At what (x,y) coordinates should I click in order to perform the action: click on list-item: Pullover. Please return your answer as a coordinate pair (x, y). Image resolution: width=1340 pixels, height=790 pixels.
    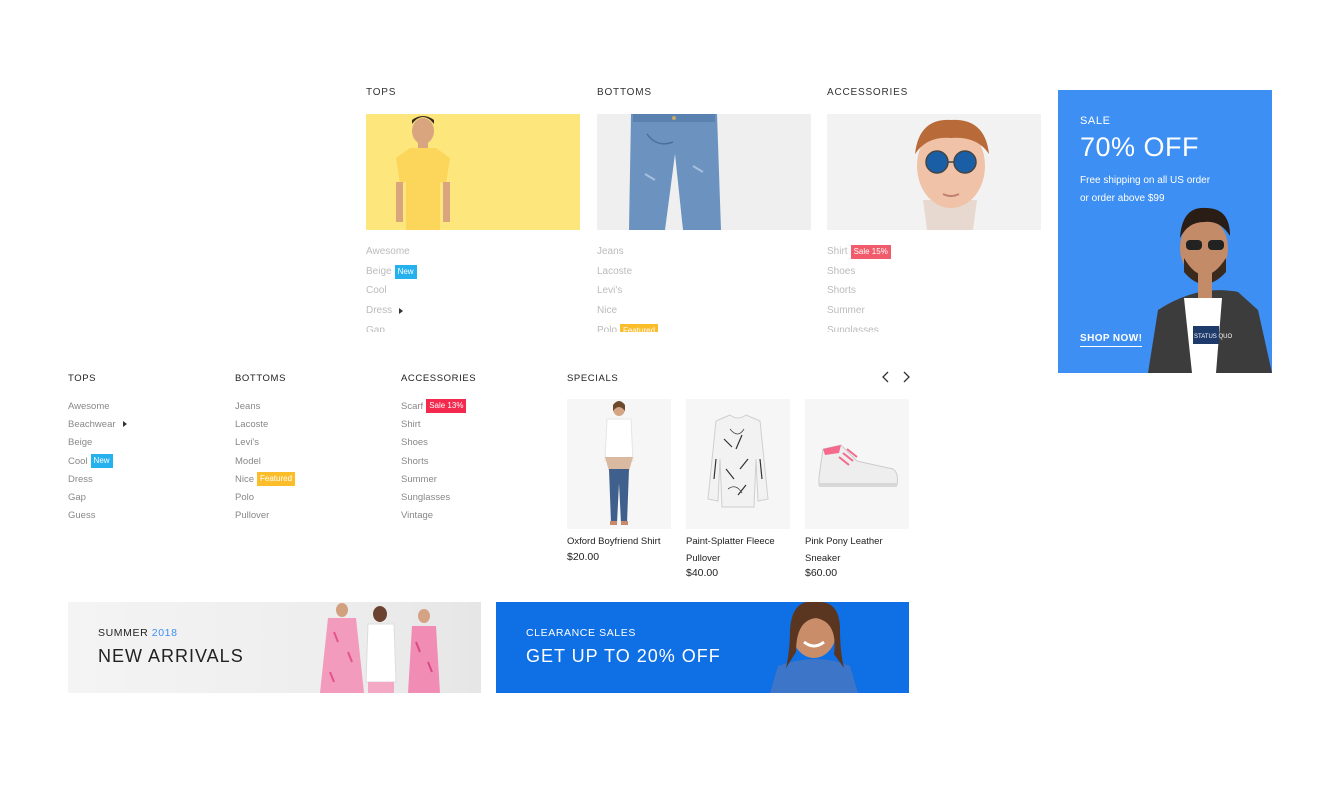
    Looking at the image, I should click on (310, 516).